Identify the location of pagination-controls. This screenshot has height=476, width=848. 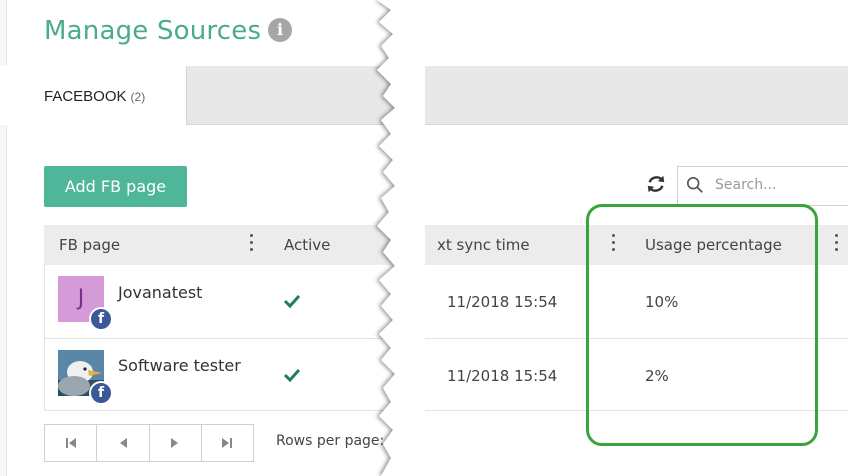
(149, 443).